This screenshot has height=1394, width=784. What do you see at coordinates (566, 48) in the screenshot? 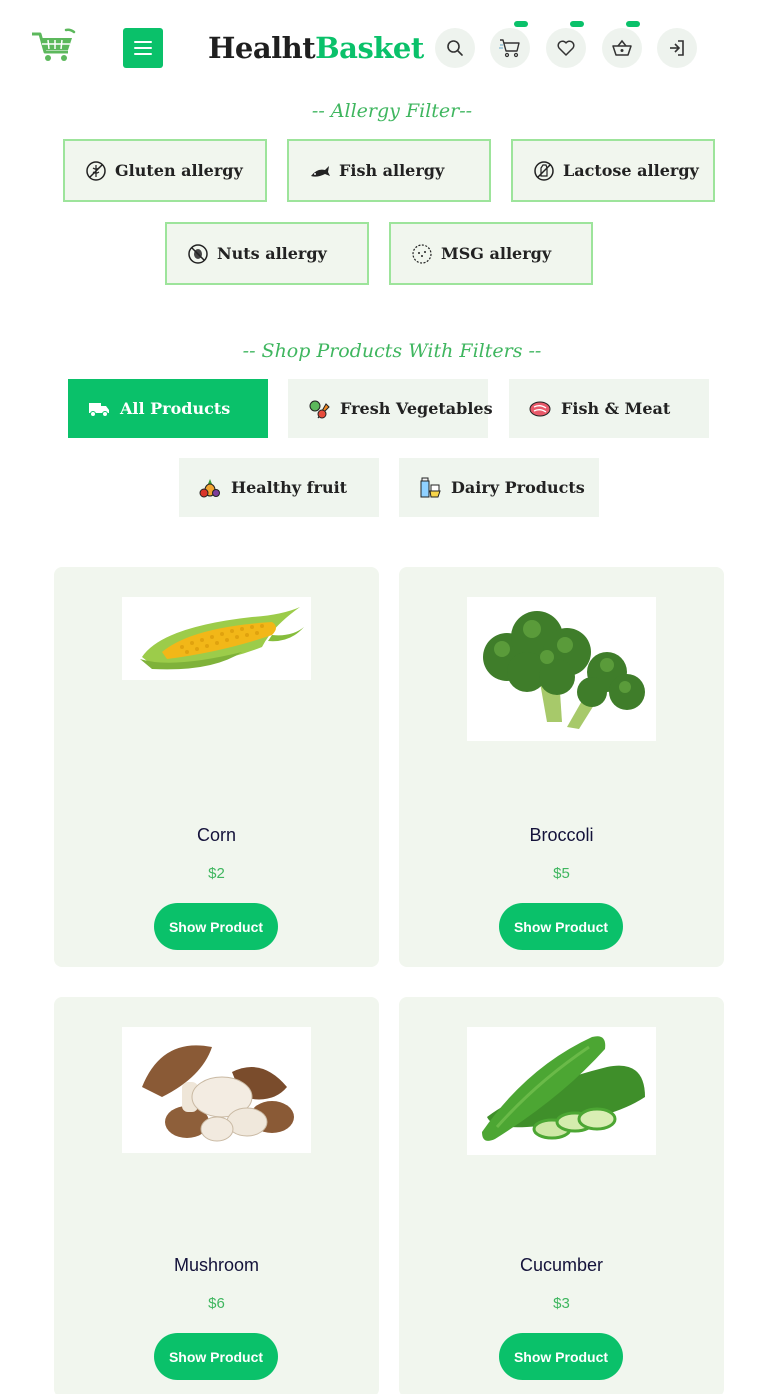
I see `heart-icon` at bounding box center [566, 48].